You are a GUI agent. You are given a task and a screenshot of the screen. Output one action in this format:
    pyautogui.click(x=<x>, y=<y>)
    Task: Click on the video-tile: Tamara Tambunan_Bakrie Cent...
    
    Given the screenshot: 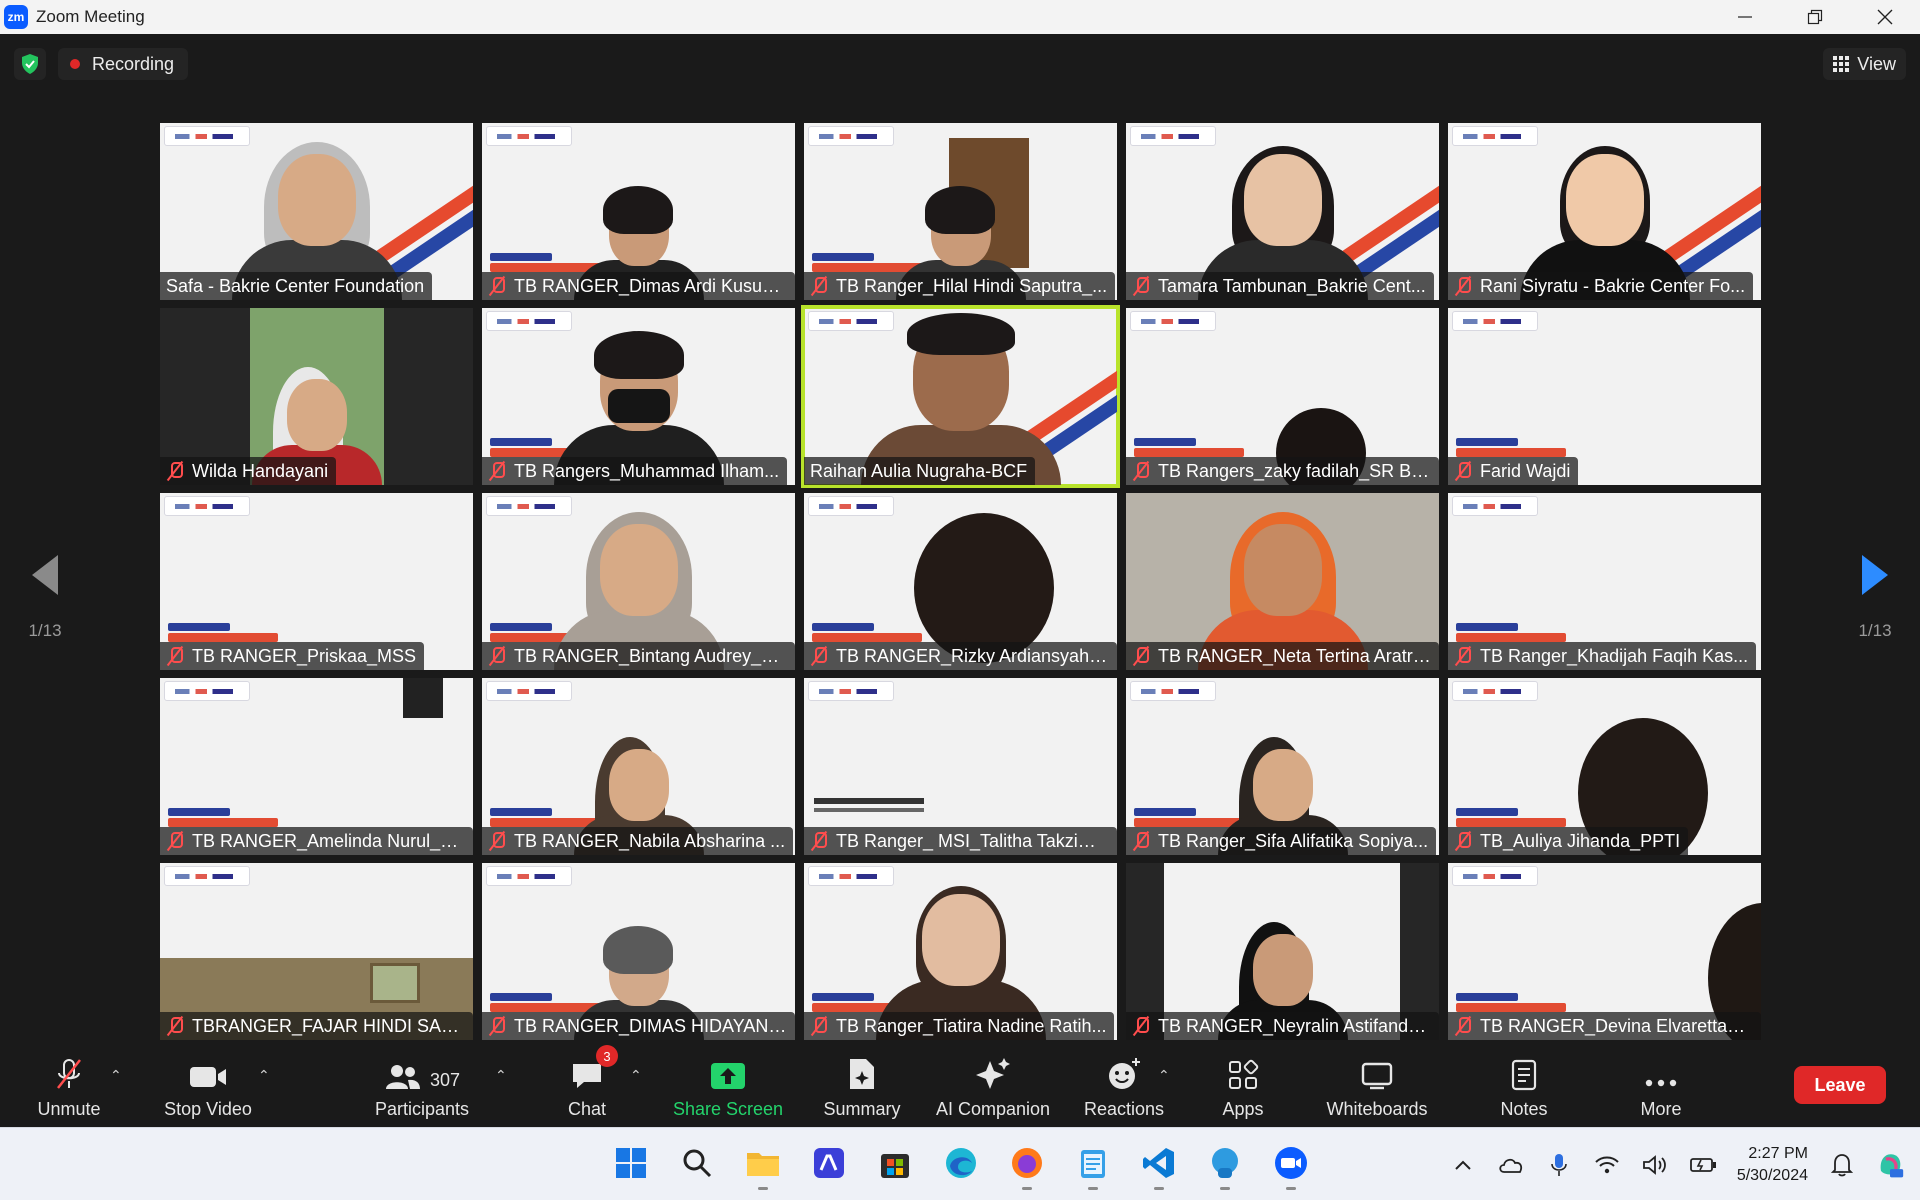 What is the action you would take?
    pyautogui.click(x=1282, y=211)
    